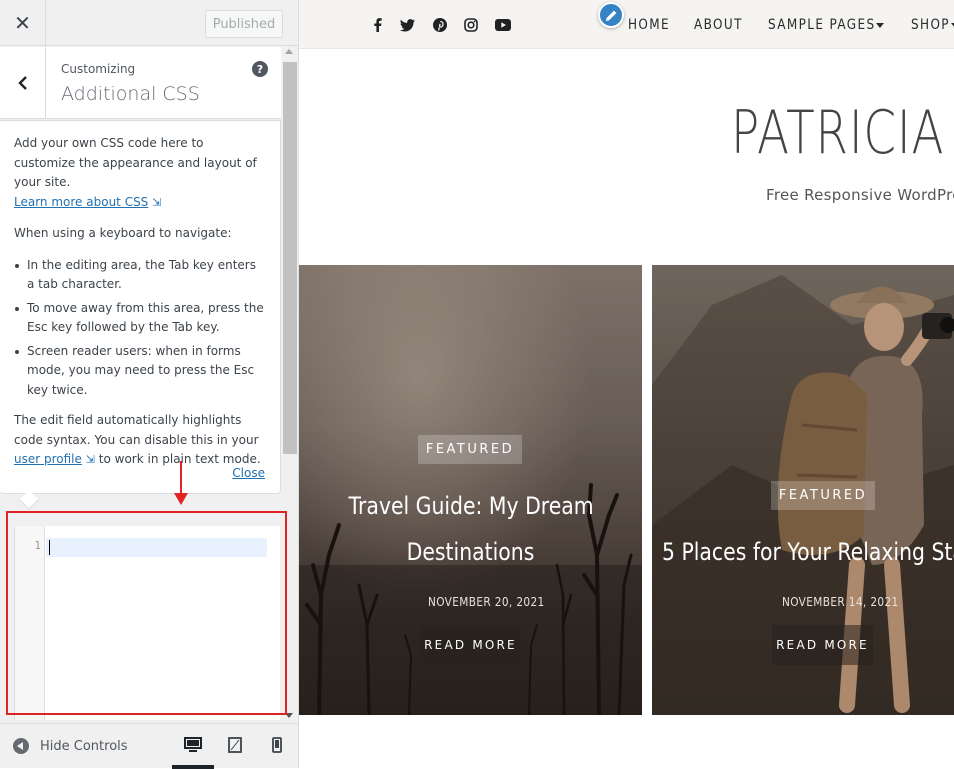 The height and width of the screenshot is (769, 954). Describe the element at coordinates (290, 258) in the screenshot. I see `scroll-thumb` at that location.